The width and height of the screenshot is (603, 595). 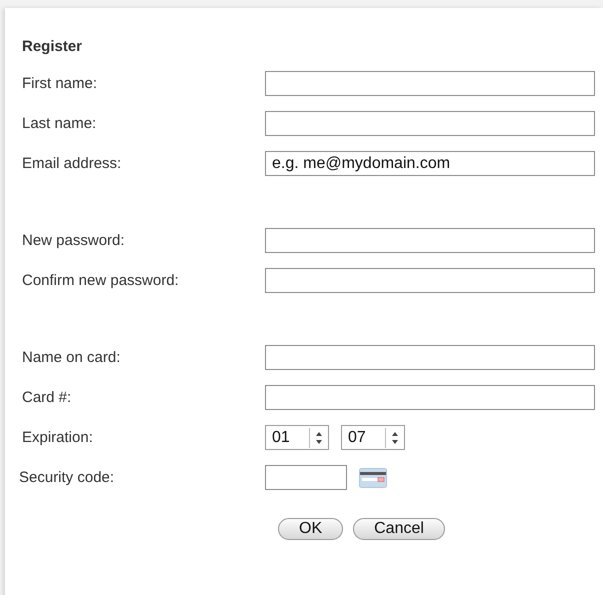 I want to click on field-label: Last name:, so click(x=60, y=123).